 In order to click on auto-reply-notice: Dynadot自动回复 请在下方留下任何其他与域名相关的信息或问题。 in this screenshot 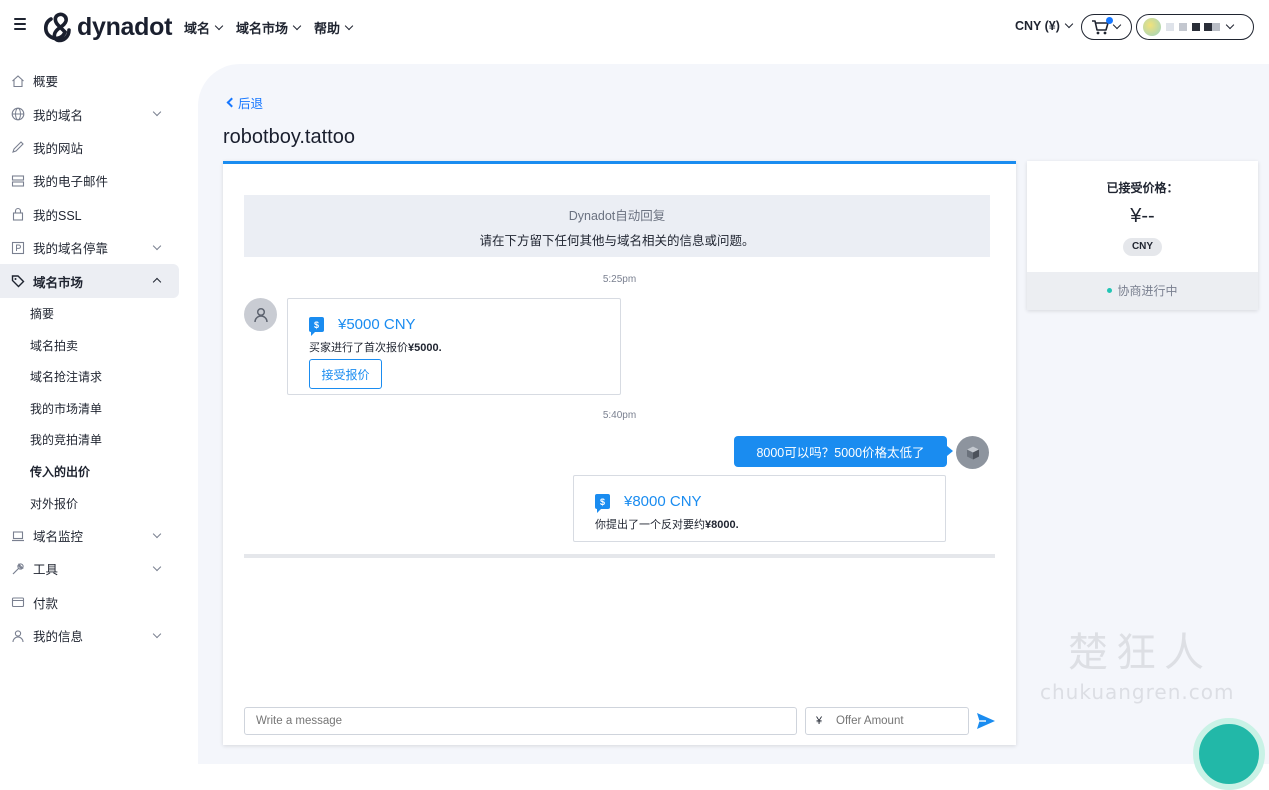, I will do `click(617, 226)`.